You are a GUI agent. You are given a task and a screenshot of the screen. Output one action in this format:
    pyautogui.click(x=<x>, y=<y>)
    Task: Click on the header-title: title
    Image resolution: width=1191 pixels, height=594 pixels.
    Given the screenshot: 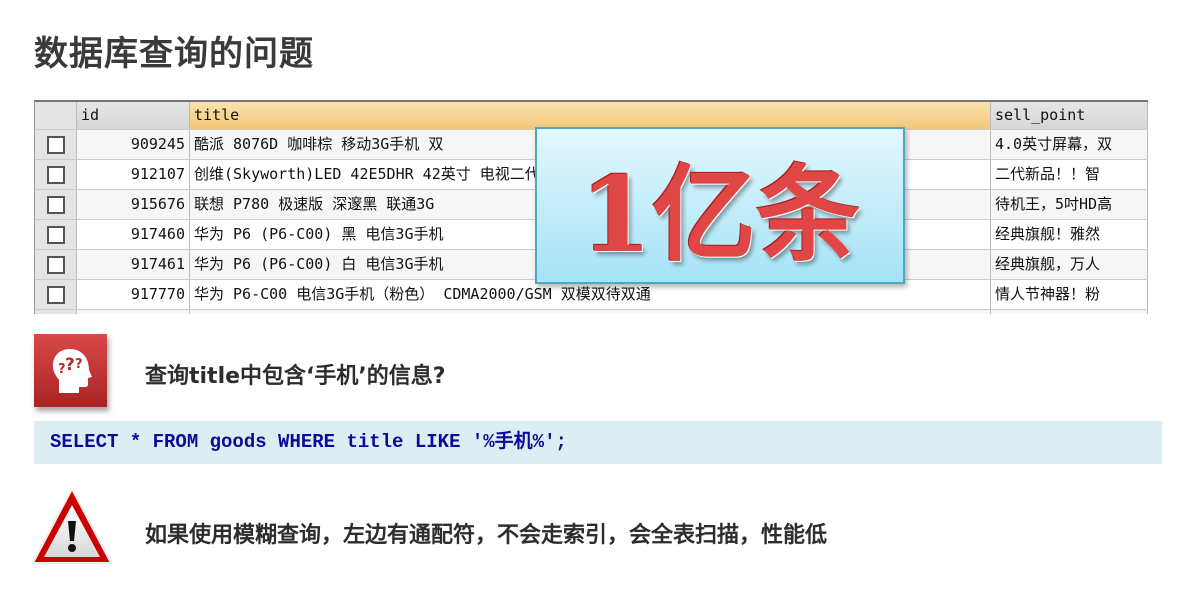 What is the action you would take?
    pyautogui.click(x=590, y=115)
    